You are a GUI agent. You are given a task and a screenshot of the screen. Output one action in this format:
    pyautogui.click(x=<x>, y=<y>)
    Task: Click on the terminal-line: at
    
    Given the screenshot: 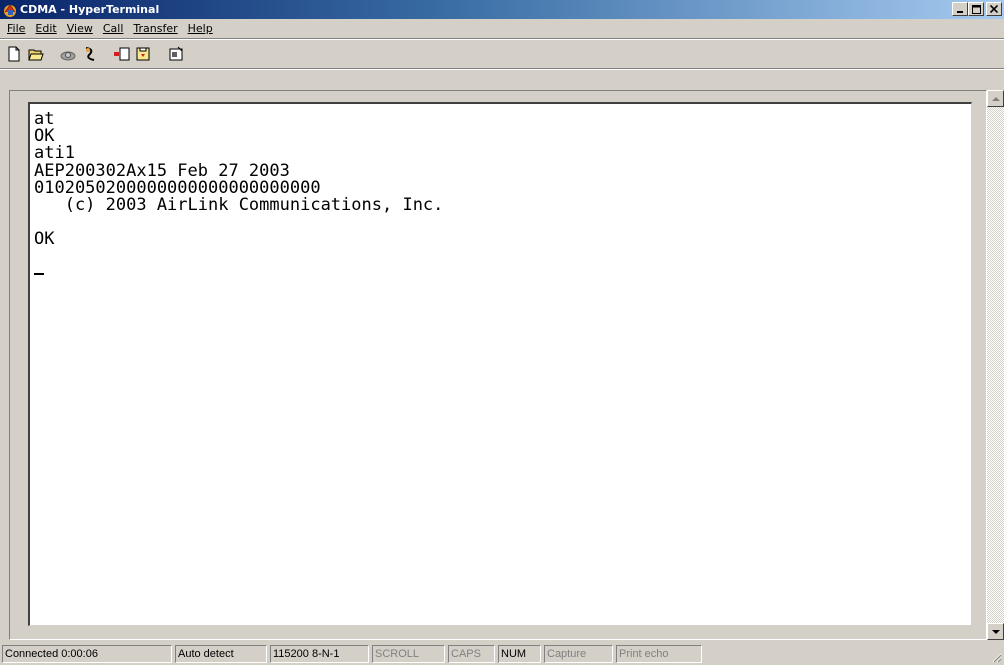 What is the action you would take?
    pyautogui.click(x=44, y=119)
    